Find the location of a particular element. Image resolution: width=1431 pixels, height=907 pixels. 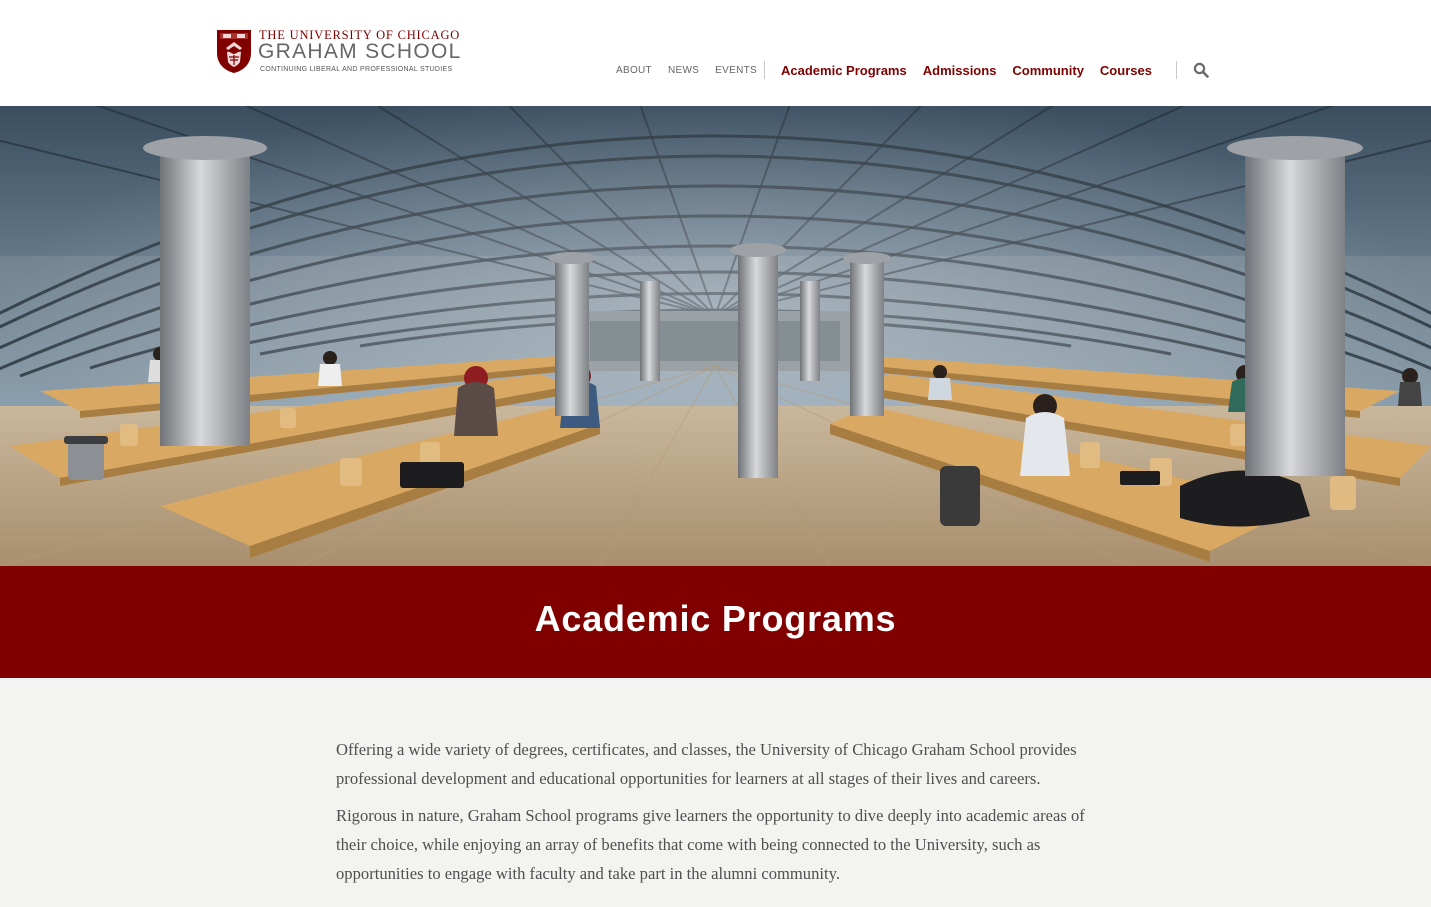

logo-school-name: GRAHAM SCHOOL is located at coordinates (360, 51).